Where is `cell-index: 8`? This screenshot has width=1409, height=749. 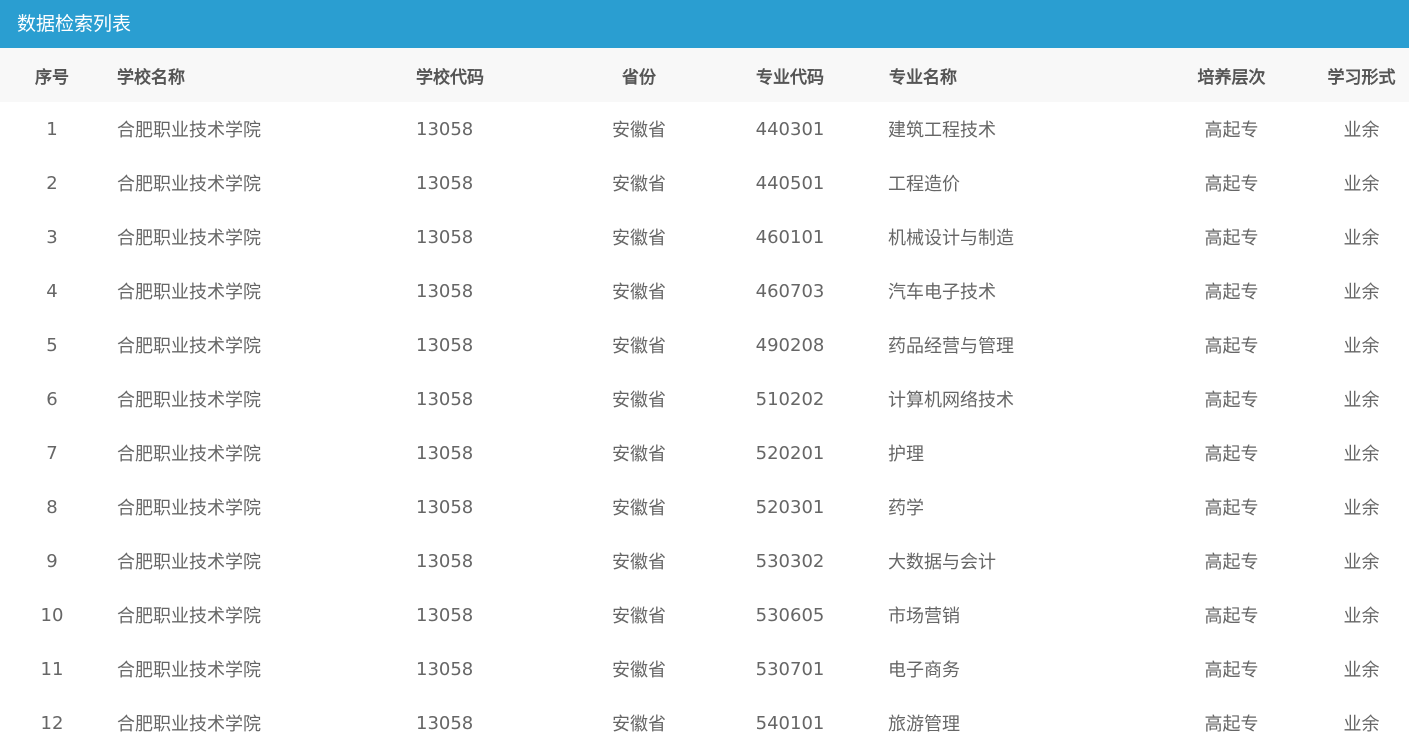 cell-index: 8 is located at coordinates (52, 507).